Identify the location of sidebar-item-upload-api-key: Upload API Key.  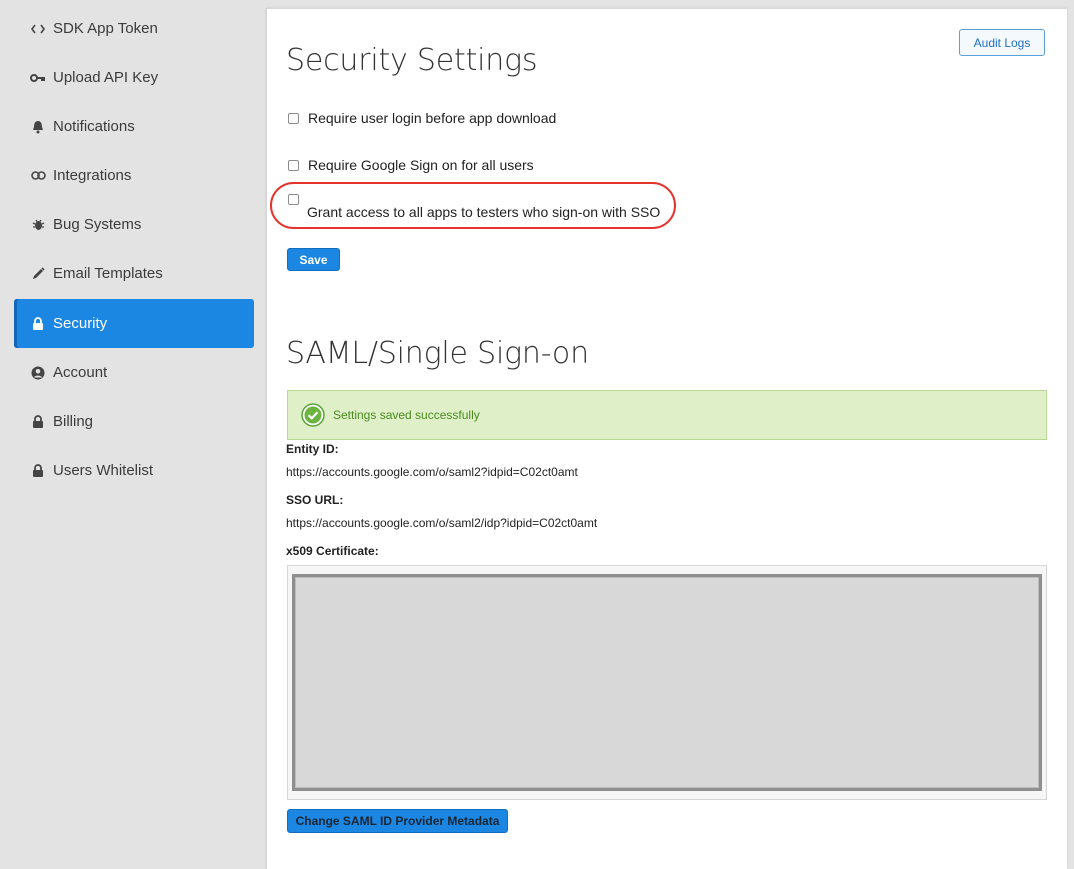
(134, 77).